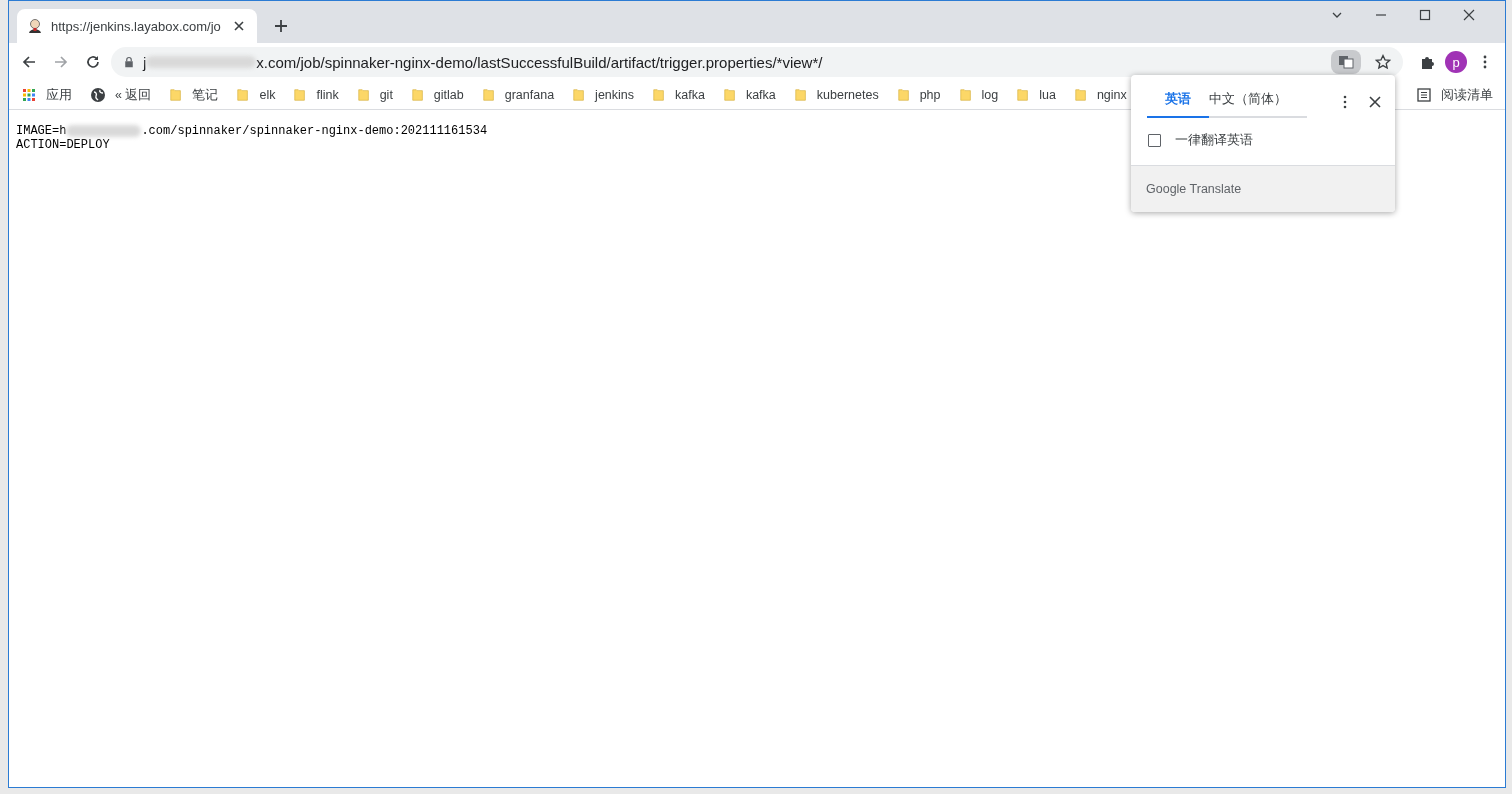  Describe the element at coordinates (121, 95) in the screenshot. I see `bookmark-item: « 返回` at that location.